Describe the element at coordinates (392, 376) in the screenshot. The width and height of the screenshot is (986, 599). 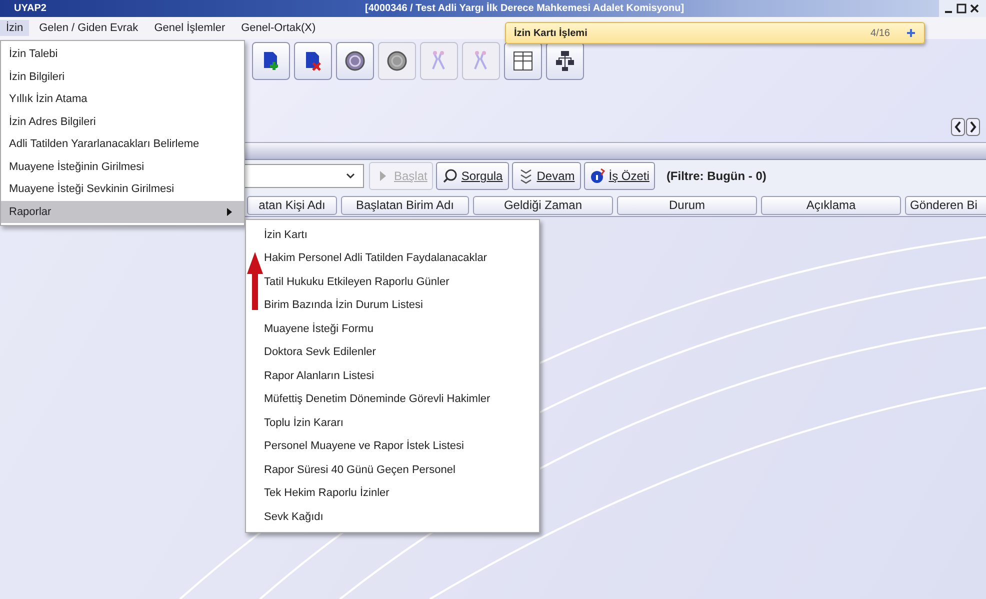
I see `submenu-item: Rapor Alanların Listesi` at that location.